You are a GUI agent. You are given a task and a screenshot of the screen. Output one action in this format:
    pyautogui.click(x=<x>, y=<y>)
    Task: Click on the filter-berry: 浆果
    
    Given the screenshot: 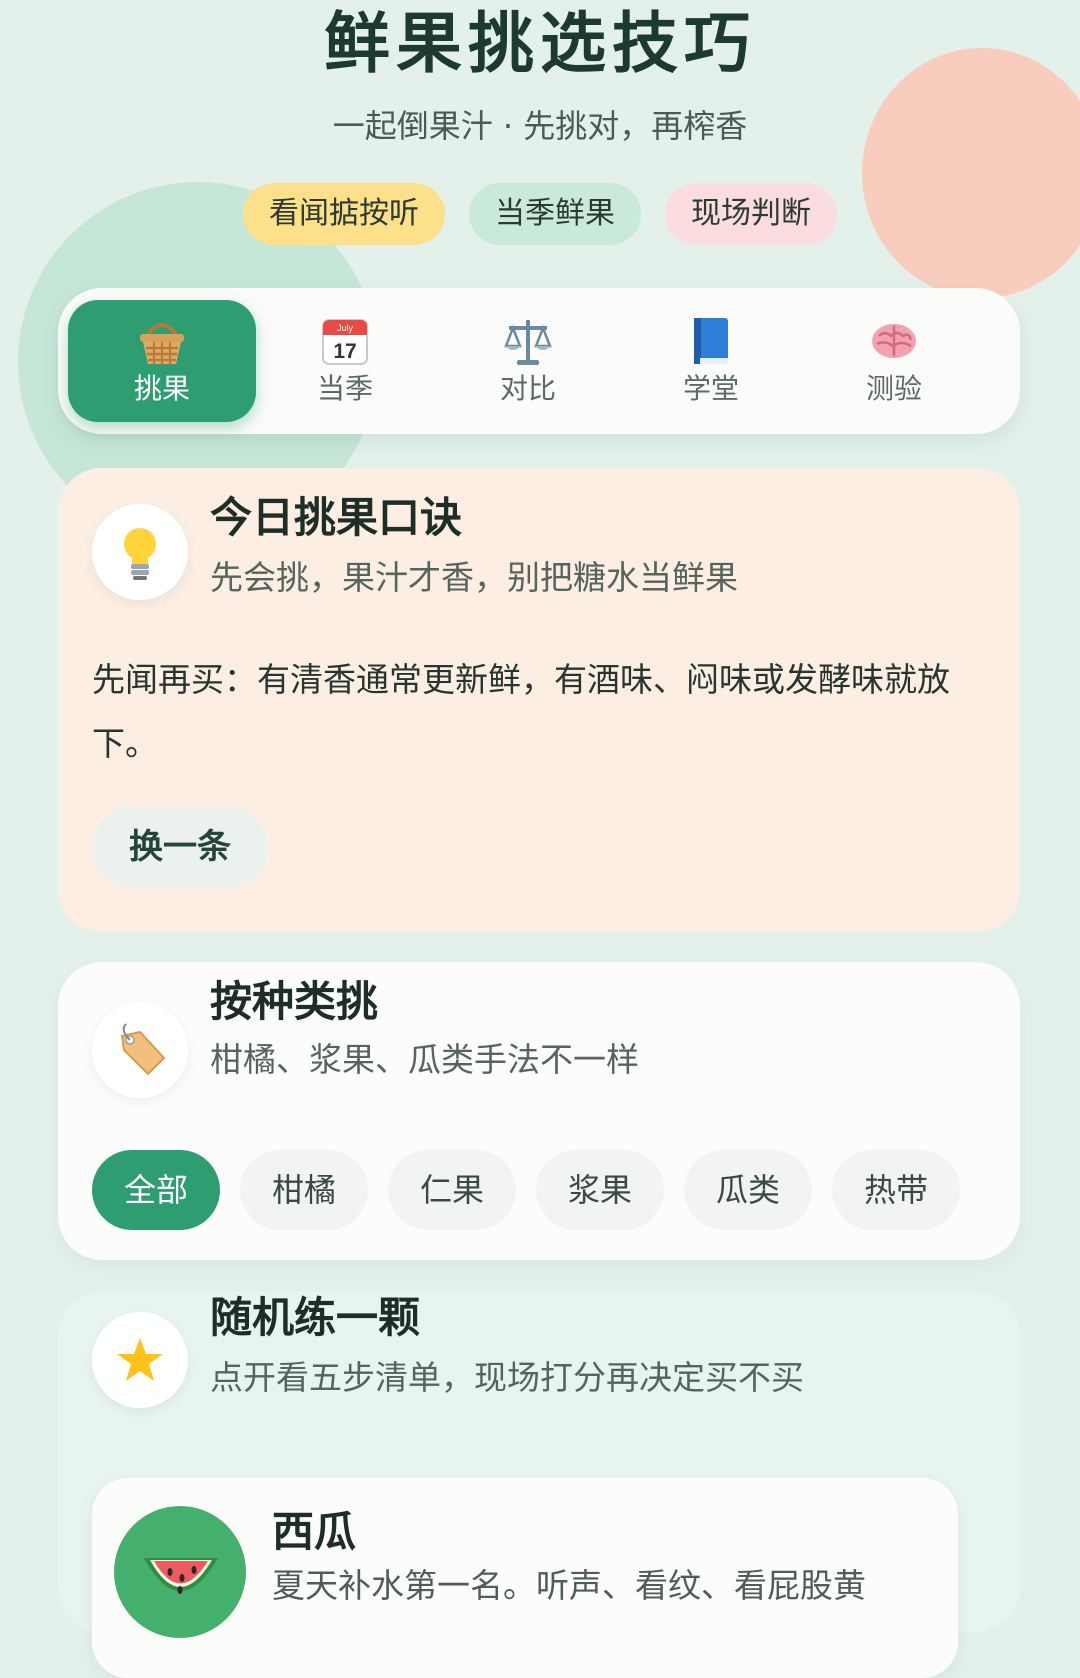 What is the action you would take?
    pyautogui.click(x=600, y=1190)
    